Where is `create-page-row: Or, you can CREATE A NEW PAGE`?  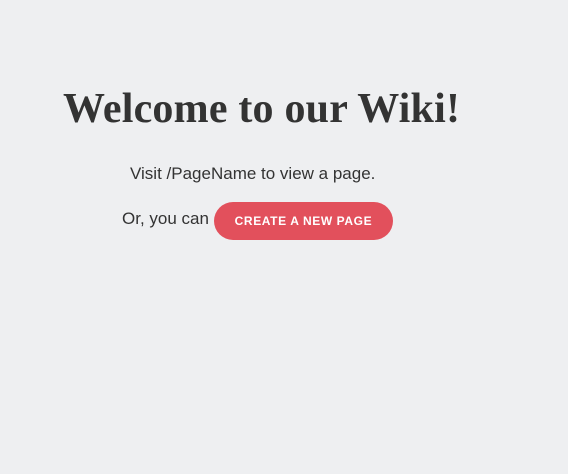
create-page-row: Or, you can CREATE A NEW PAGE is located at coordinates (257, 221).